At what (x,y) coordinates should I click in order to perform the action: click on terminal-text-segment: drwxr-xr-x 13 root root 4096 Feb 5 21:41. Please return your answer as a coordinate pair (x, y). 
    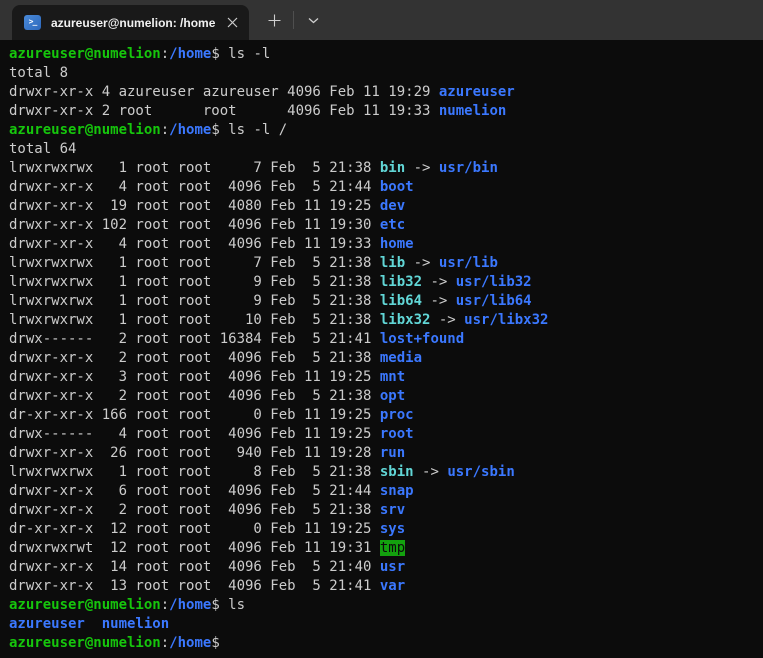
    Looking at the image, I should click on (194, 586).